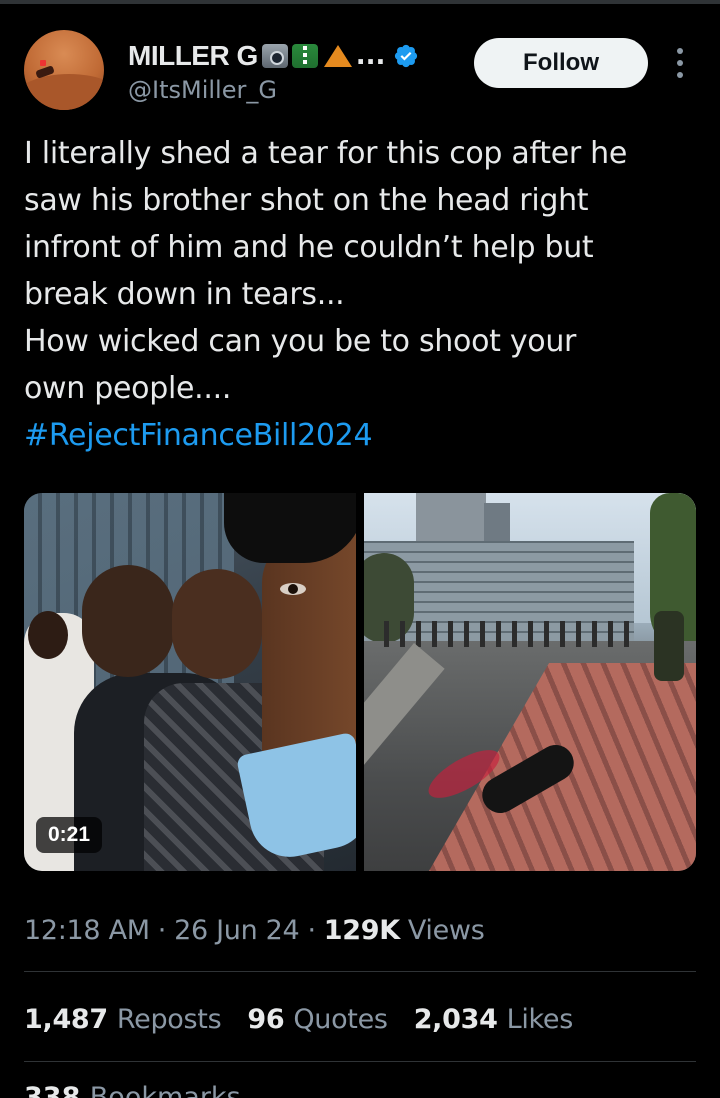 Image resolution: width=720 pixels, height=1098 pixels. What do you see at coordinates (306, 200) in the screenshot?
I see `tweet-line: saw his brother shot on the head right` at bounding box center [306, 200].